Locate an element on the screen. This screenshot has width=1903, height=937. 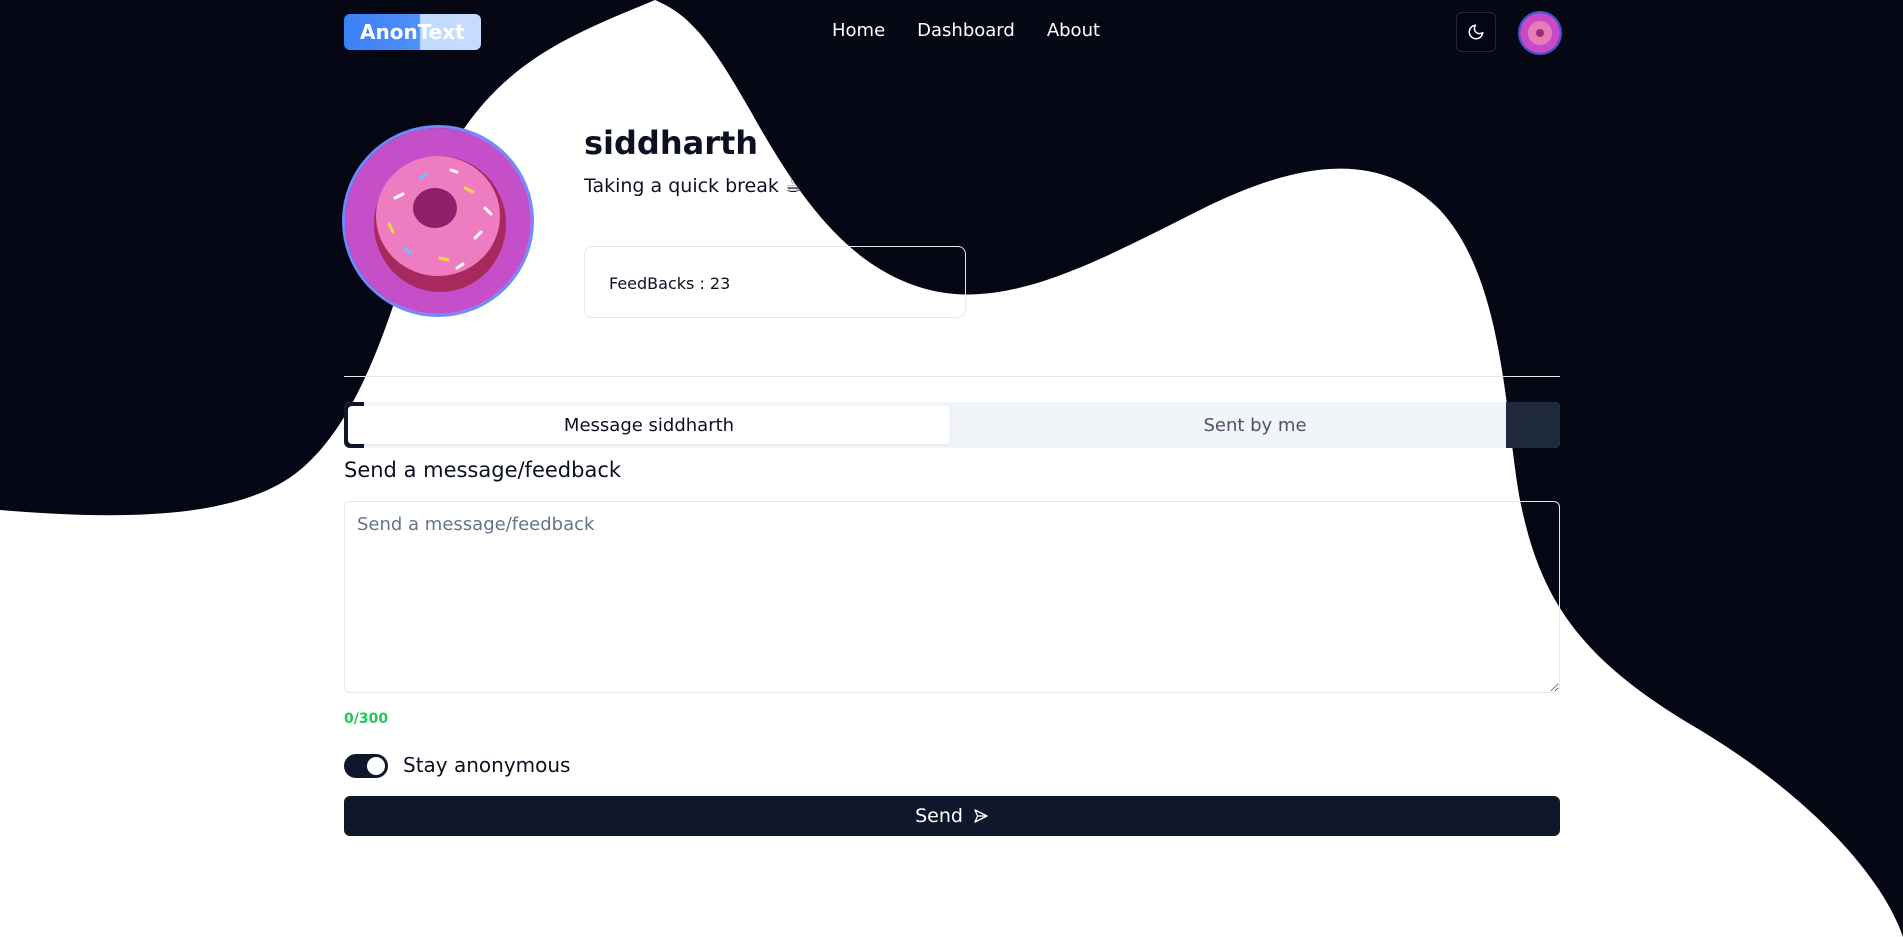
nav-links: Home Dashboard About is located at coordinates (966, 30).